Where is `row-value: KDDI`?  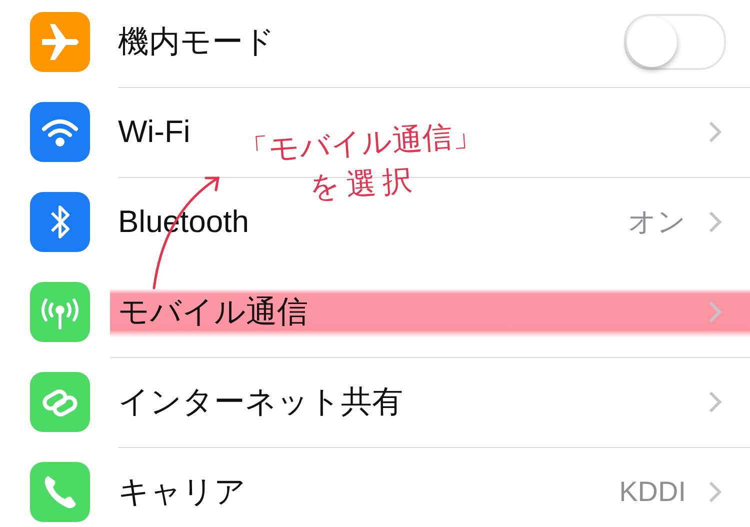
row-value: KDDI is located at coordinates (652, 492).